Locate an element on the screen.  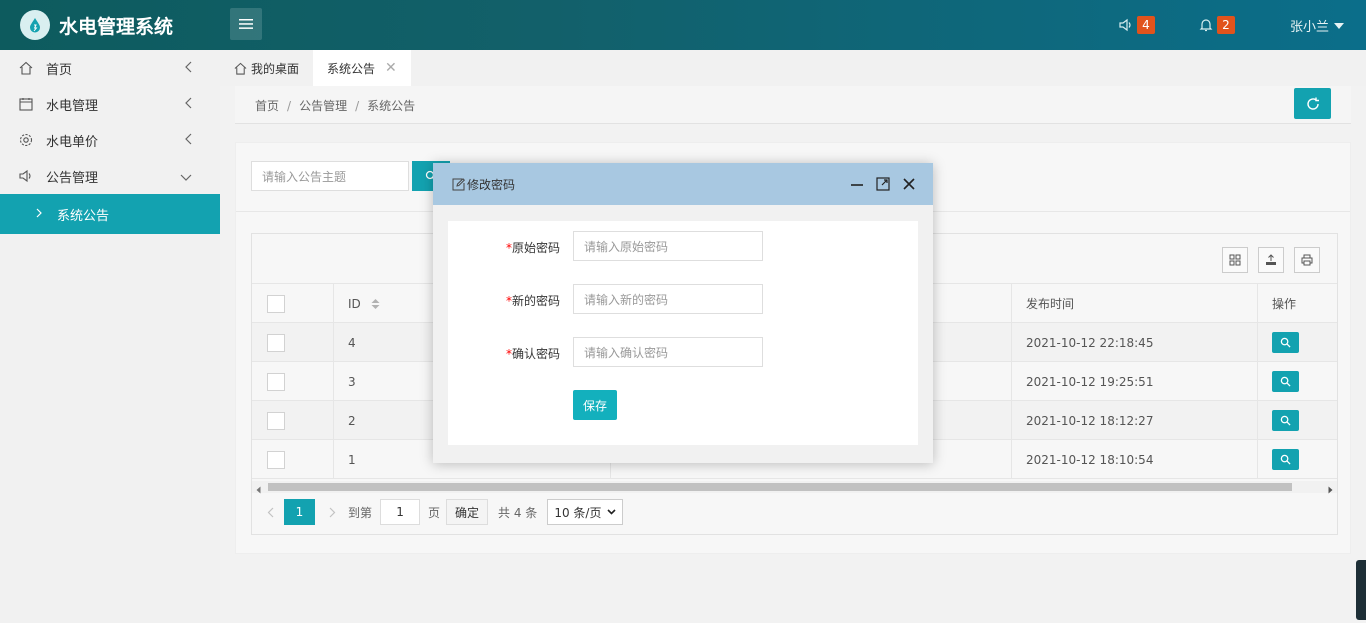
hamburger-icon is located at coordinates (246, 24).